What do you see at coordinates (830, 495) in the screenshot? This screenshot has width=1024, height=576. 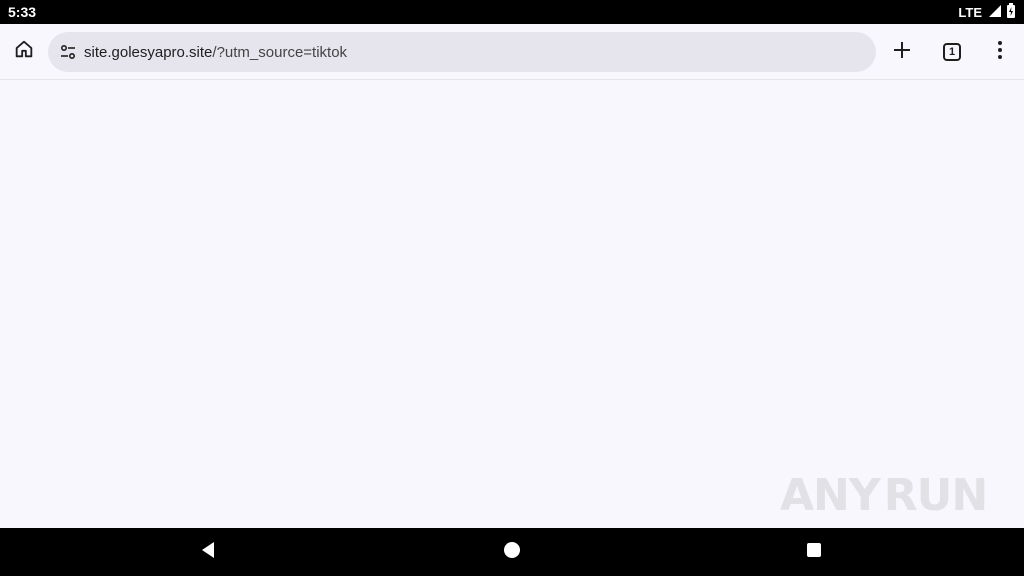 I see `watermark-left-text: ANY` at bounding box center [830, 495].